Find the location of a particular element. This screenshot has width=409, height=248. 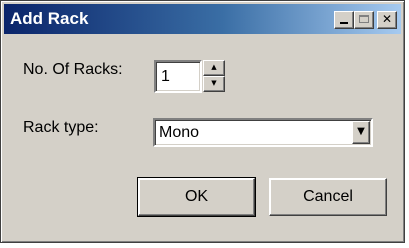

maximize-button is located at coordinates (364, 20).